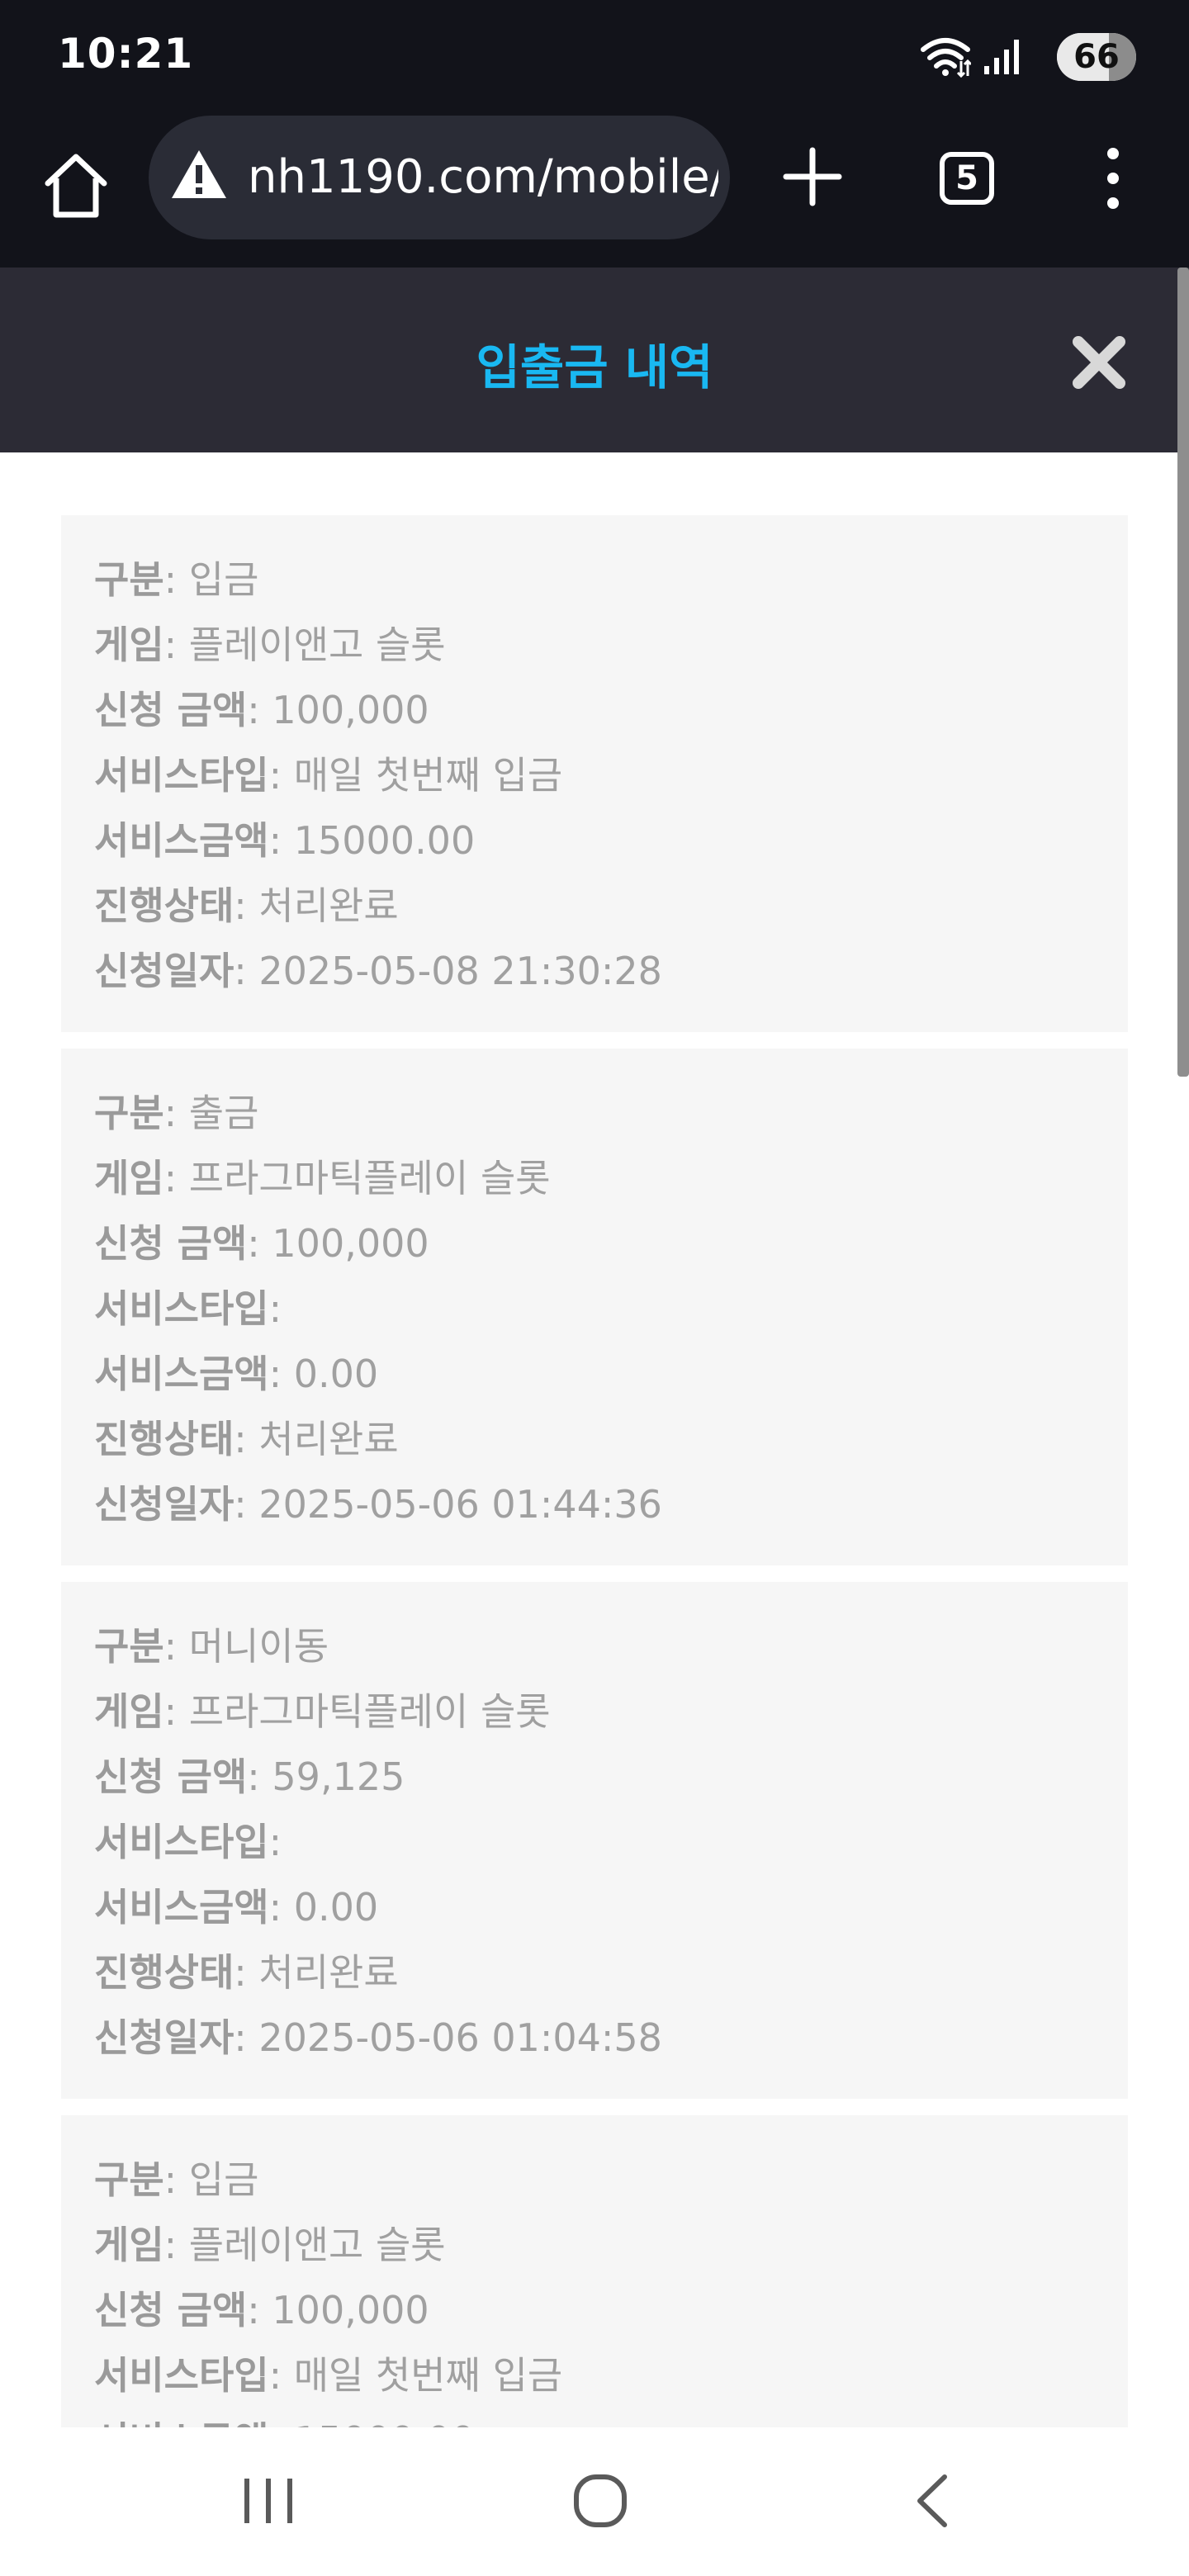  I want to click on record-date: 신청일자: 2025-05-06 01:44:36, so click(378, 1503).